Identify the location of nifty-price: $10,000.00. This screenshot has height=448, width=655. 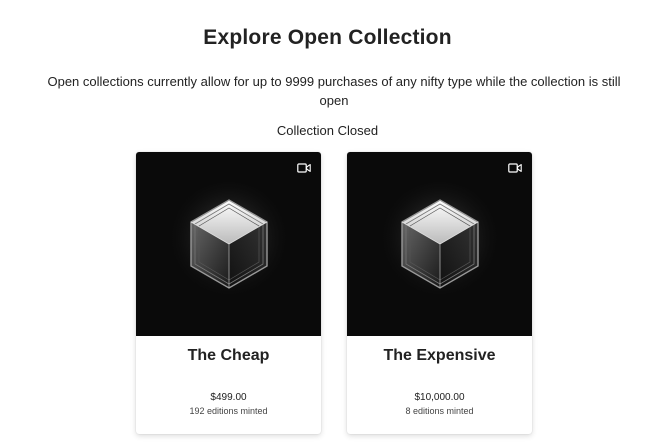
(439, 397).